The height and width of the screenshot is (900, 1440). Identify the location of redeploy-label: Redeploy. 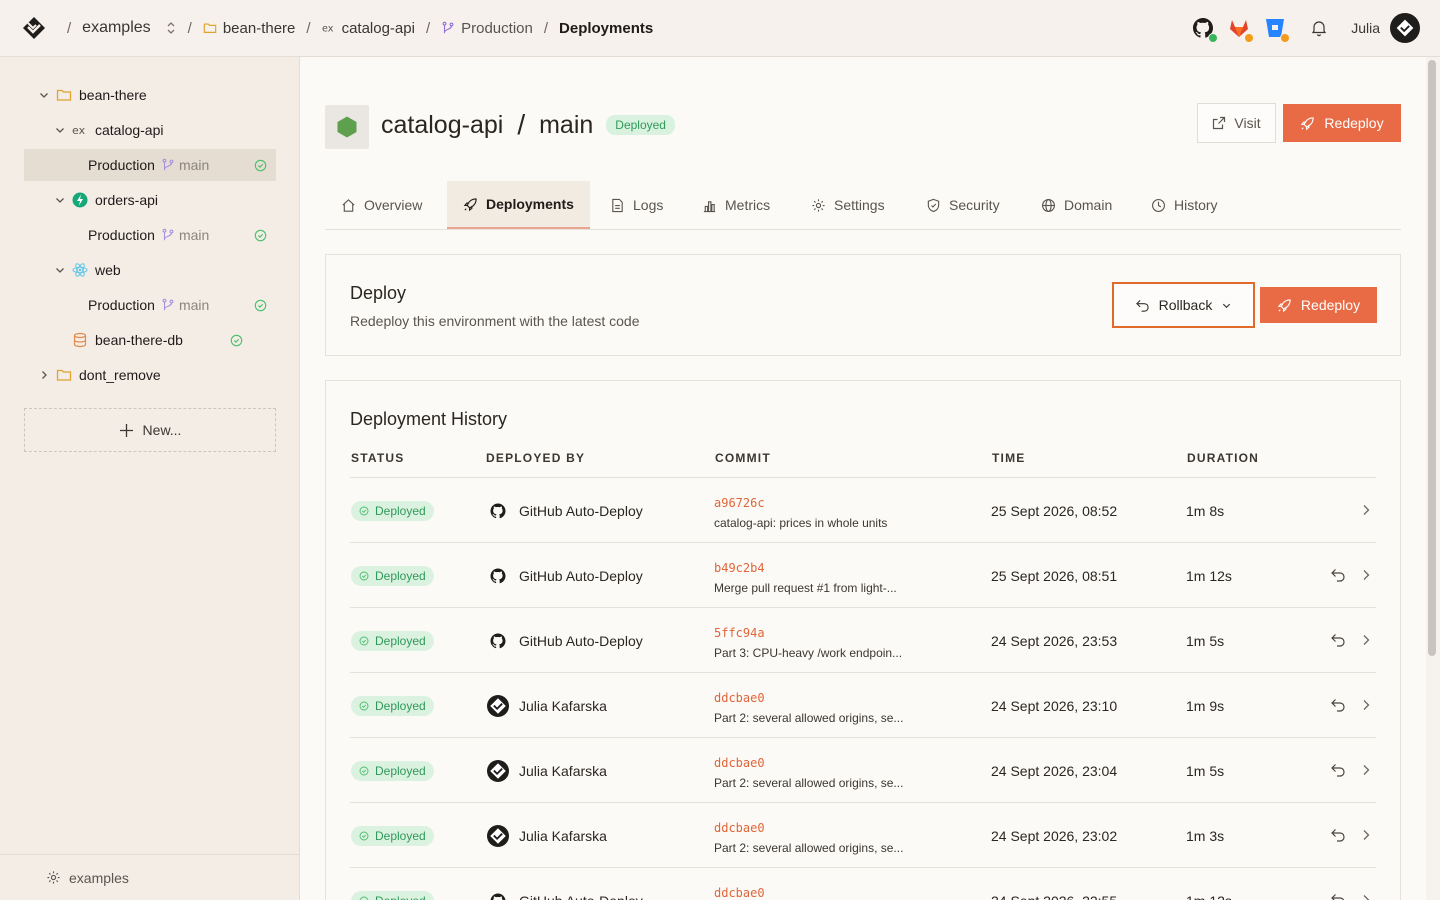
(1354, 123).